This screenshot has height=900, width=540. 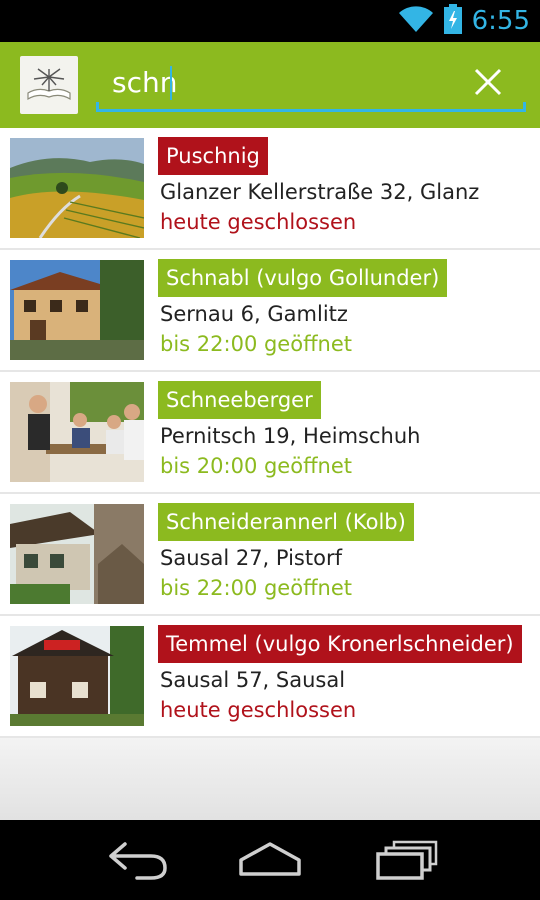 What do you see at coordinates (256, 466) in the screenshot?
I see `opening-hours: bis 20:00 geöffnet` at bounding box center [256, 466].